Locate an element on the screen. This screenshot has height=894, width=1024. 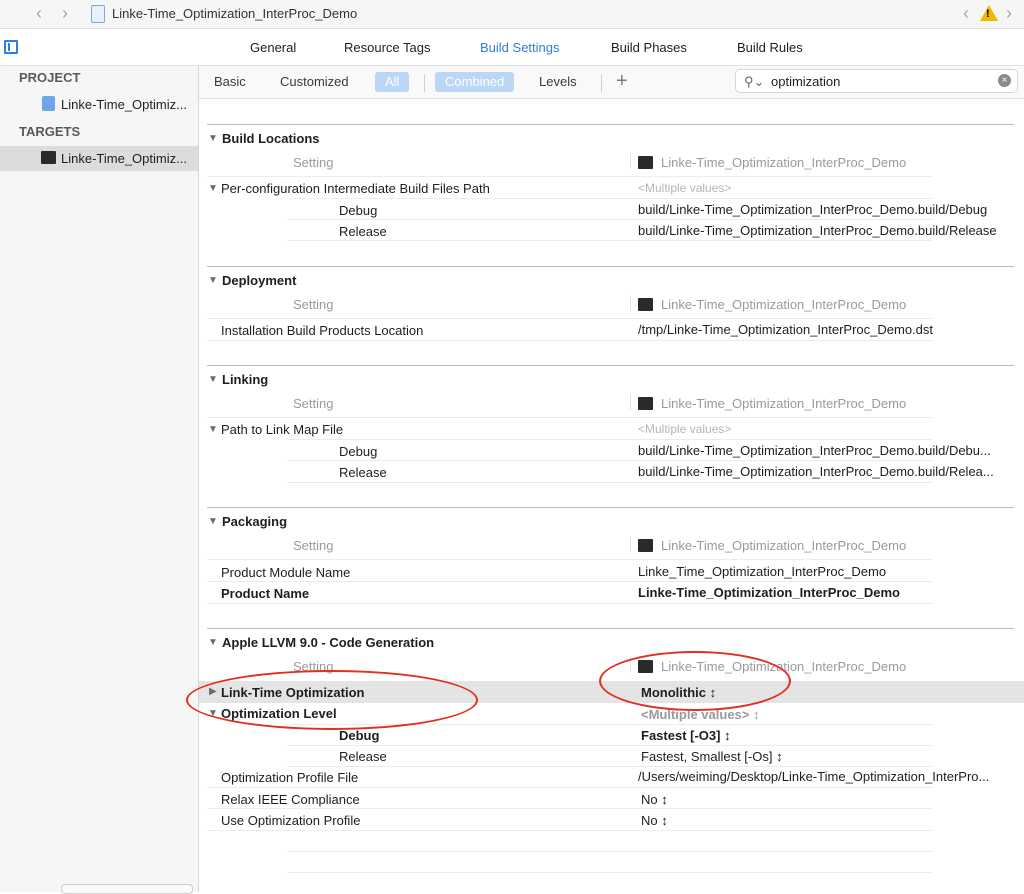
product-name-value: Linke-Time_Optimization_InterProc_Demo is located at coordinates (830, 592).